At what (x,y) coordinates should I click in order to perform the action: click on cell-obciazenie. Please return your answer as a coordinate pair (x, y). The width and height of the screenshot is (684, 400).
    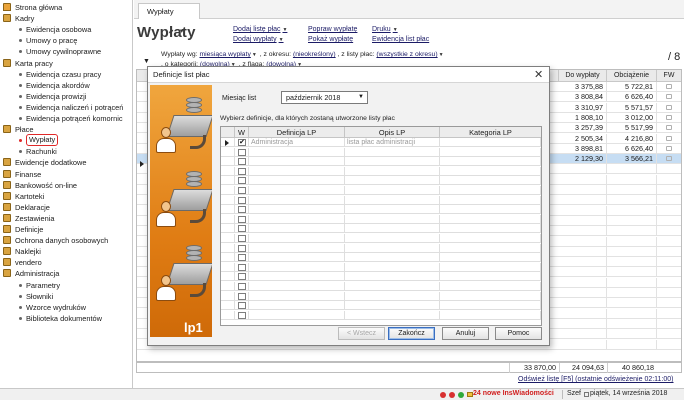
    Looking at the image, I should click on (632, 169).